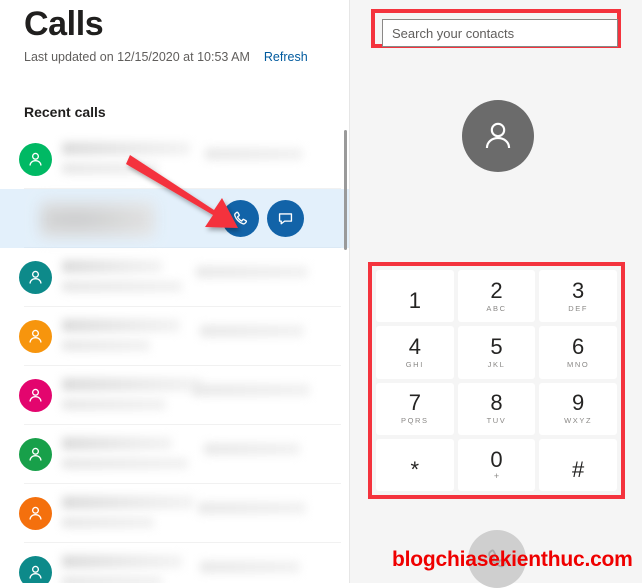 This screenshot has height=588, width=642. I want to click on dialpad-key-5: 5 JKL, so click(496, 352).